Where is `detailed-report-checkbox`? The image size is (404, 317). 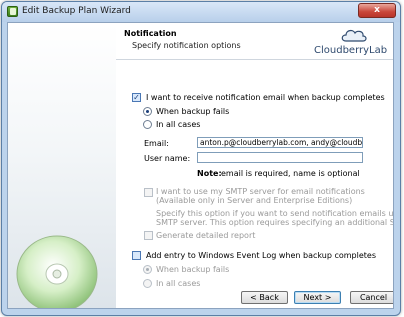
detailed-report-checkbox is located at coordinates (148, 235).